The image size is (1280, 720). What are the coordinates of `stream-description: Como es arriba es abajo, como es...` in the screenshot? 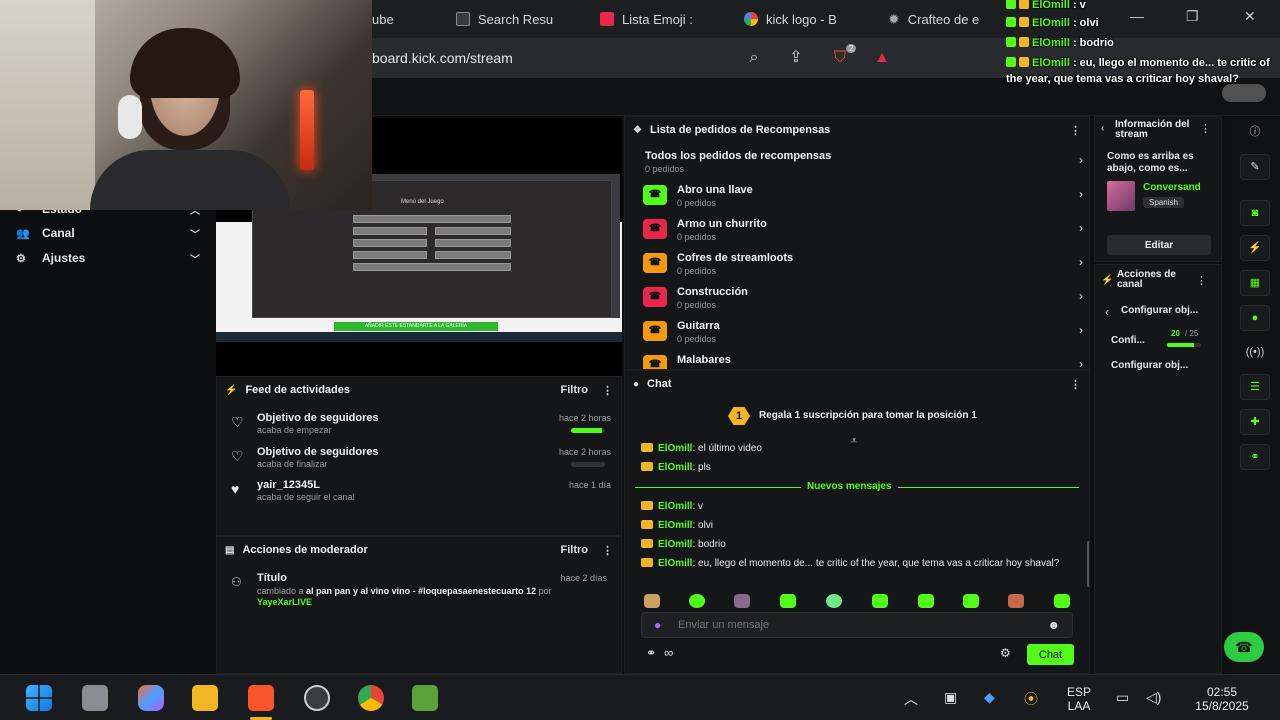 It's located at (1150, 162).